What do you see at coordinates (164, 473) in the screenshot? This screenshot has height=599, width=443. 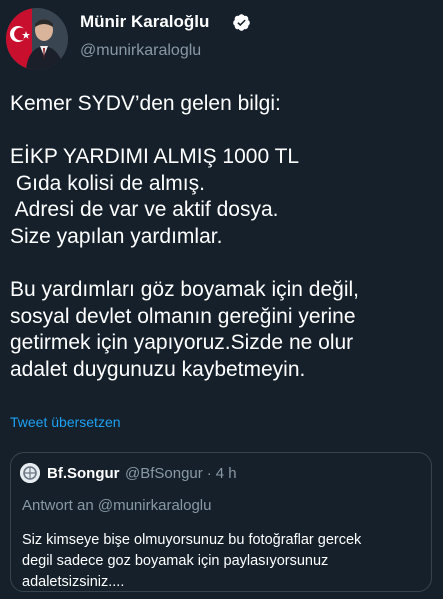 I see `quoted-author-handle: @BfSongur` at bounding box center [164, 473].